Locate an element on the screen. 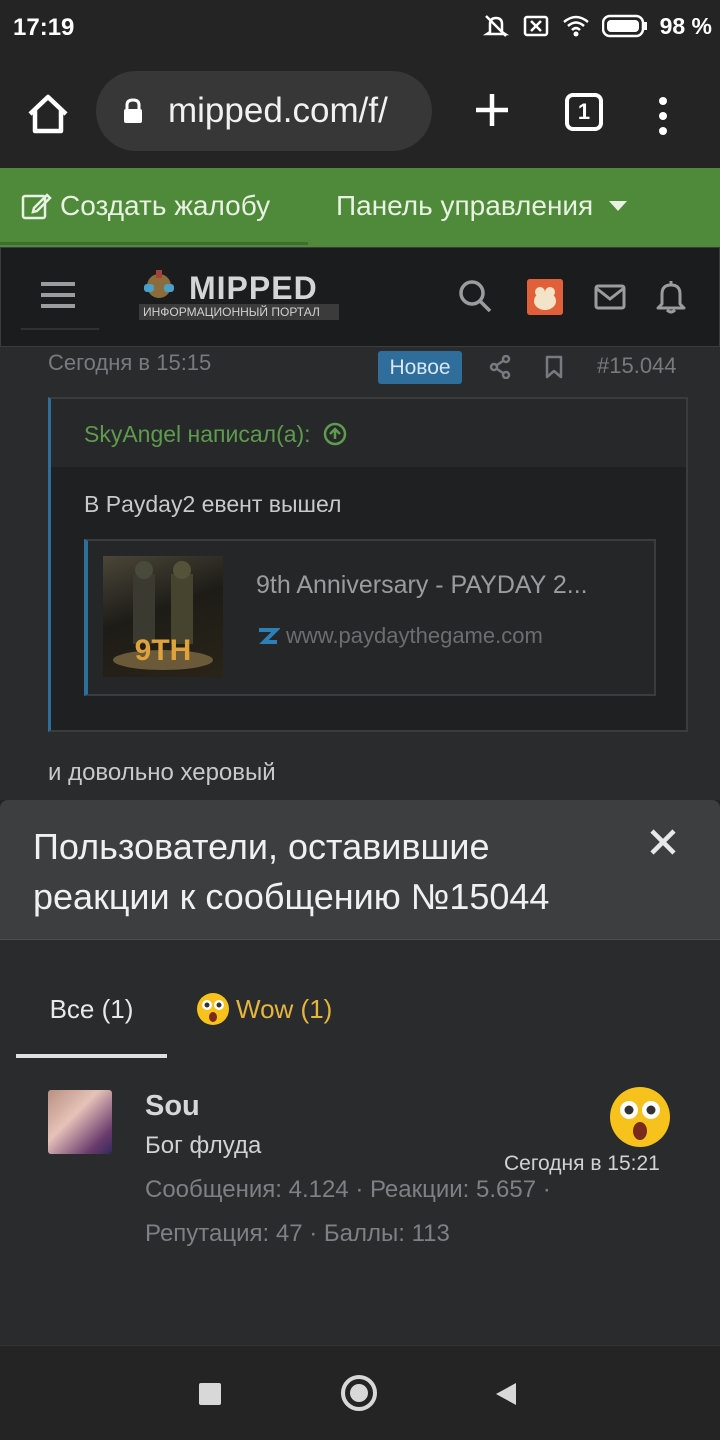 This screenshot has height=1440, width=720. link-preview-image: 9TH is located at coordinates (163, 616).